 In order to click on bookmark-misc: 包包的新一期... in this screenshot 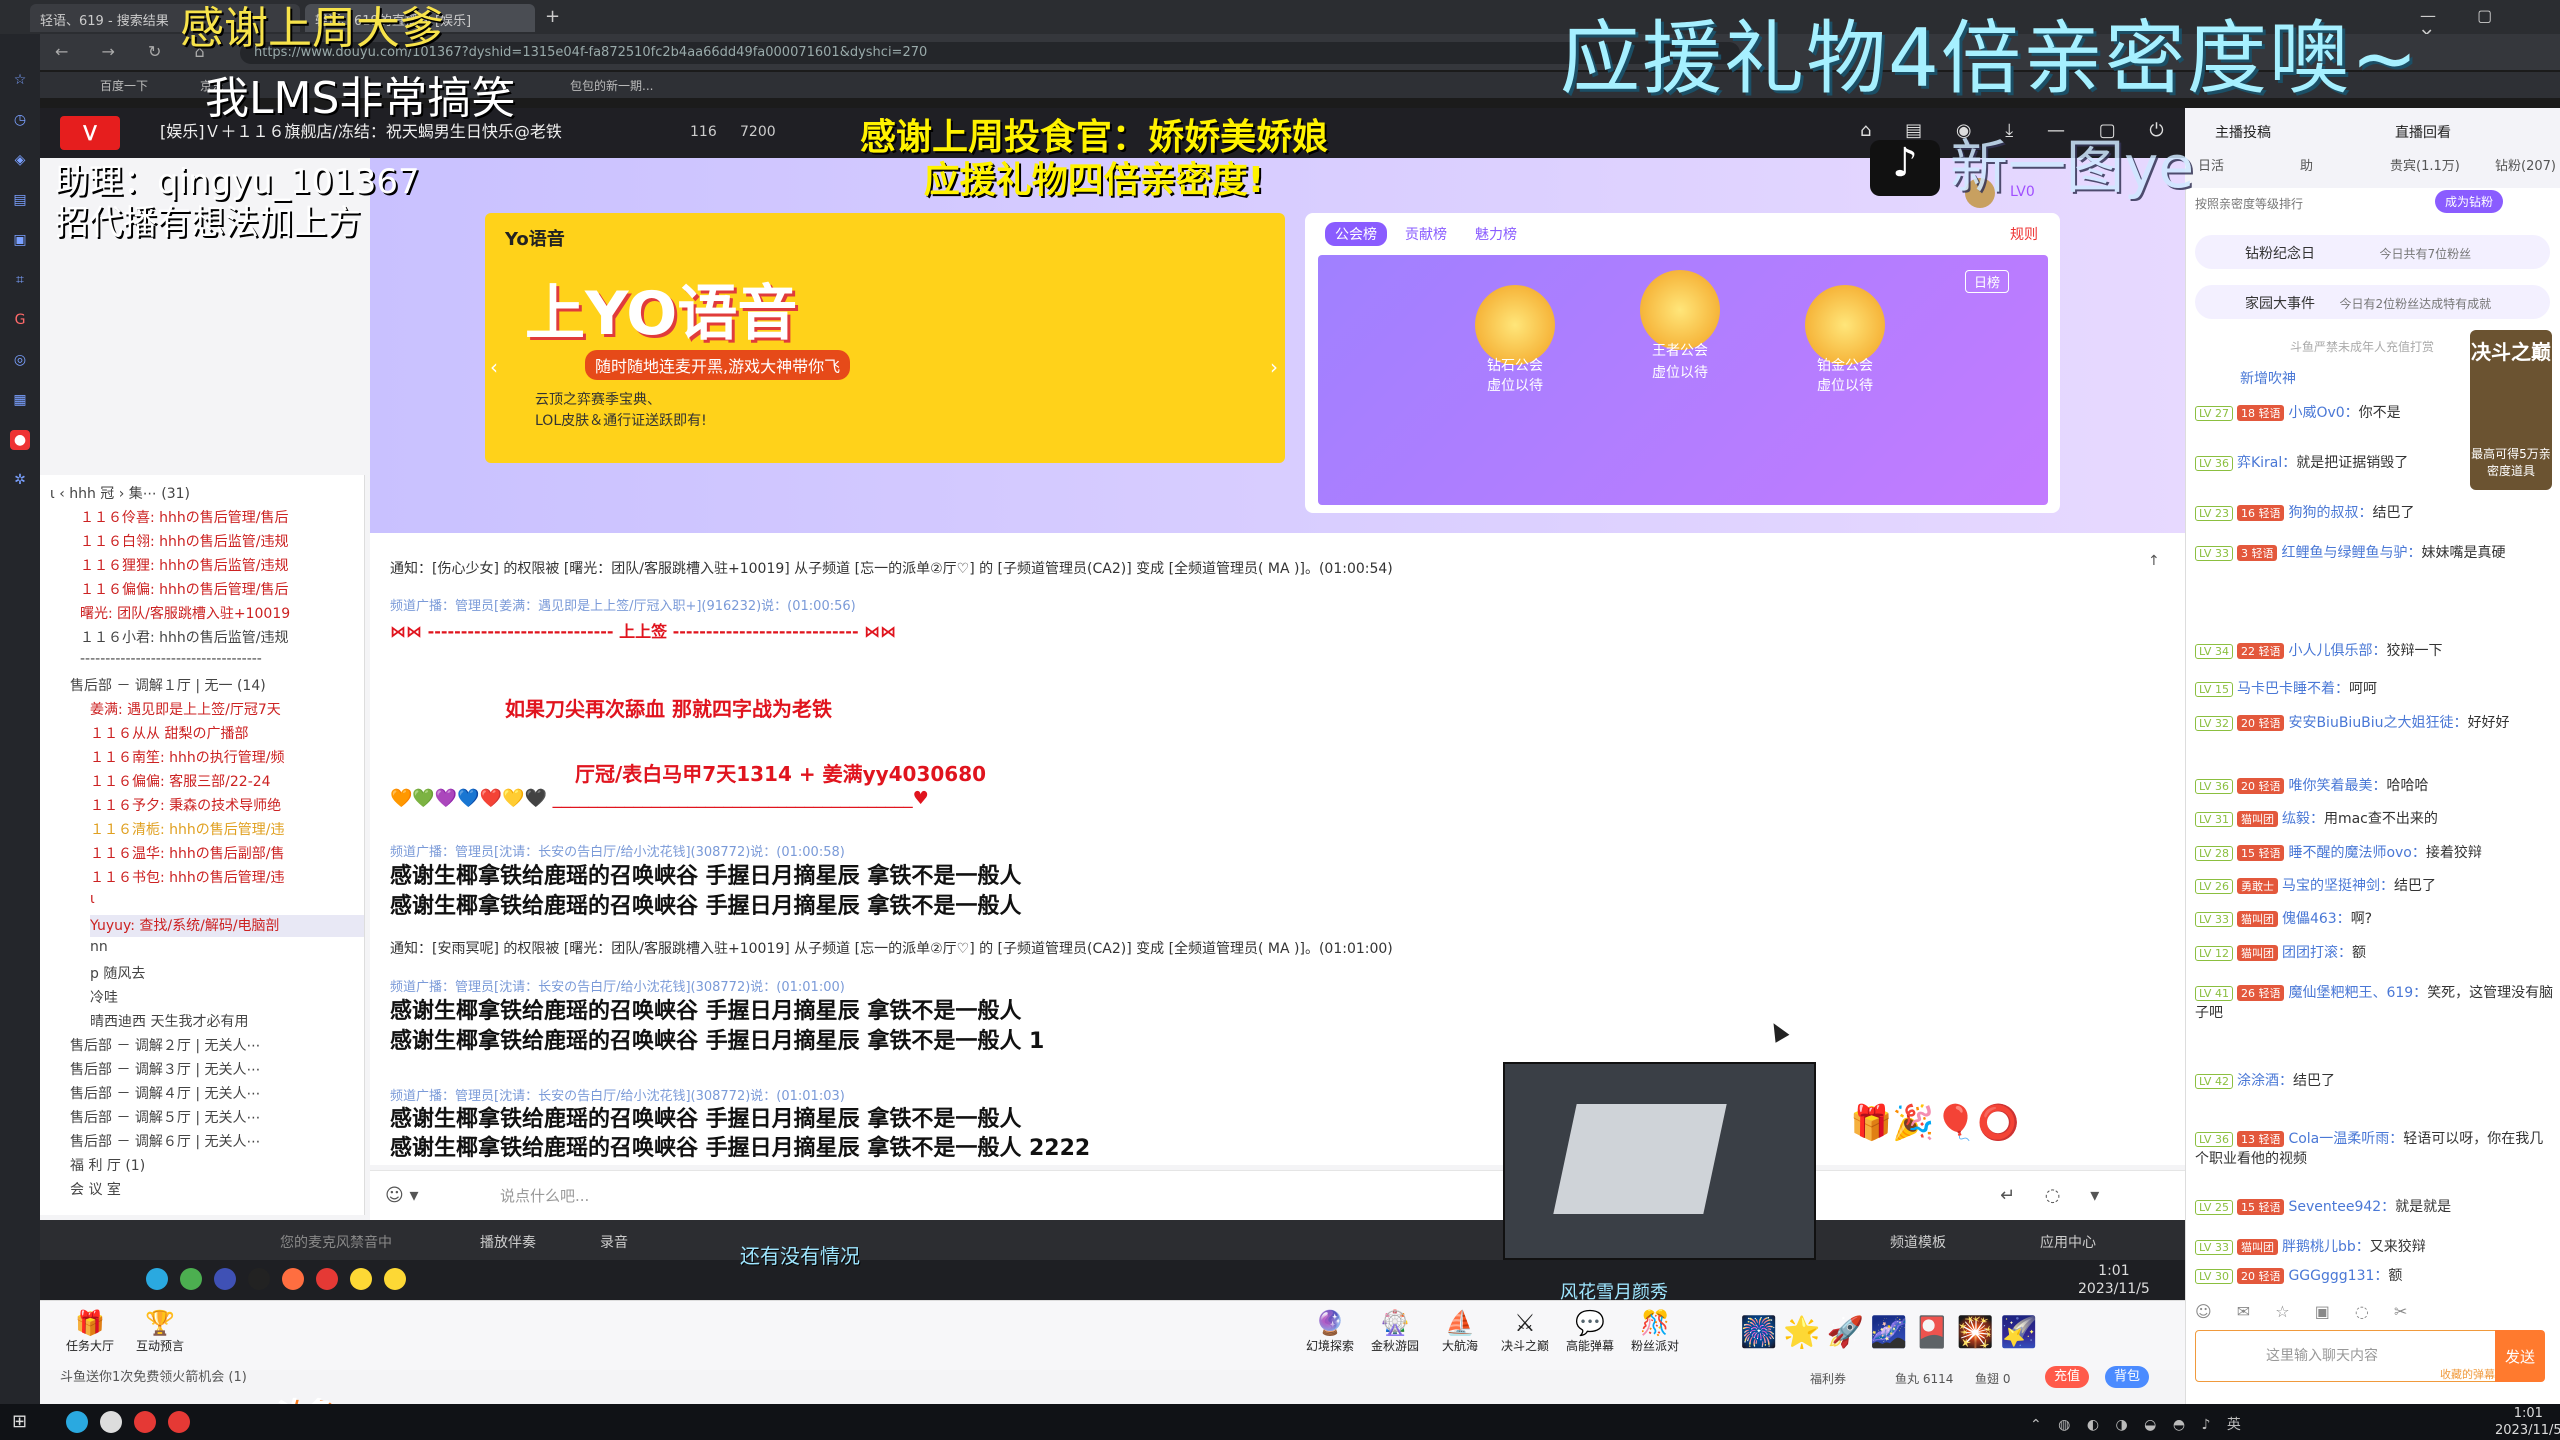, I will do `click(611, 85)`.